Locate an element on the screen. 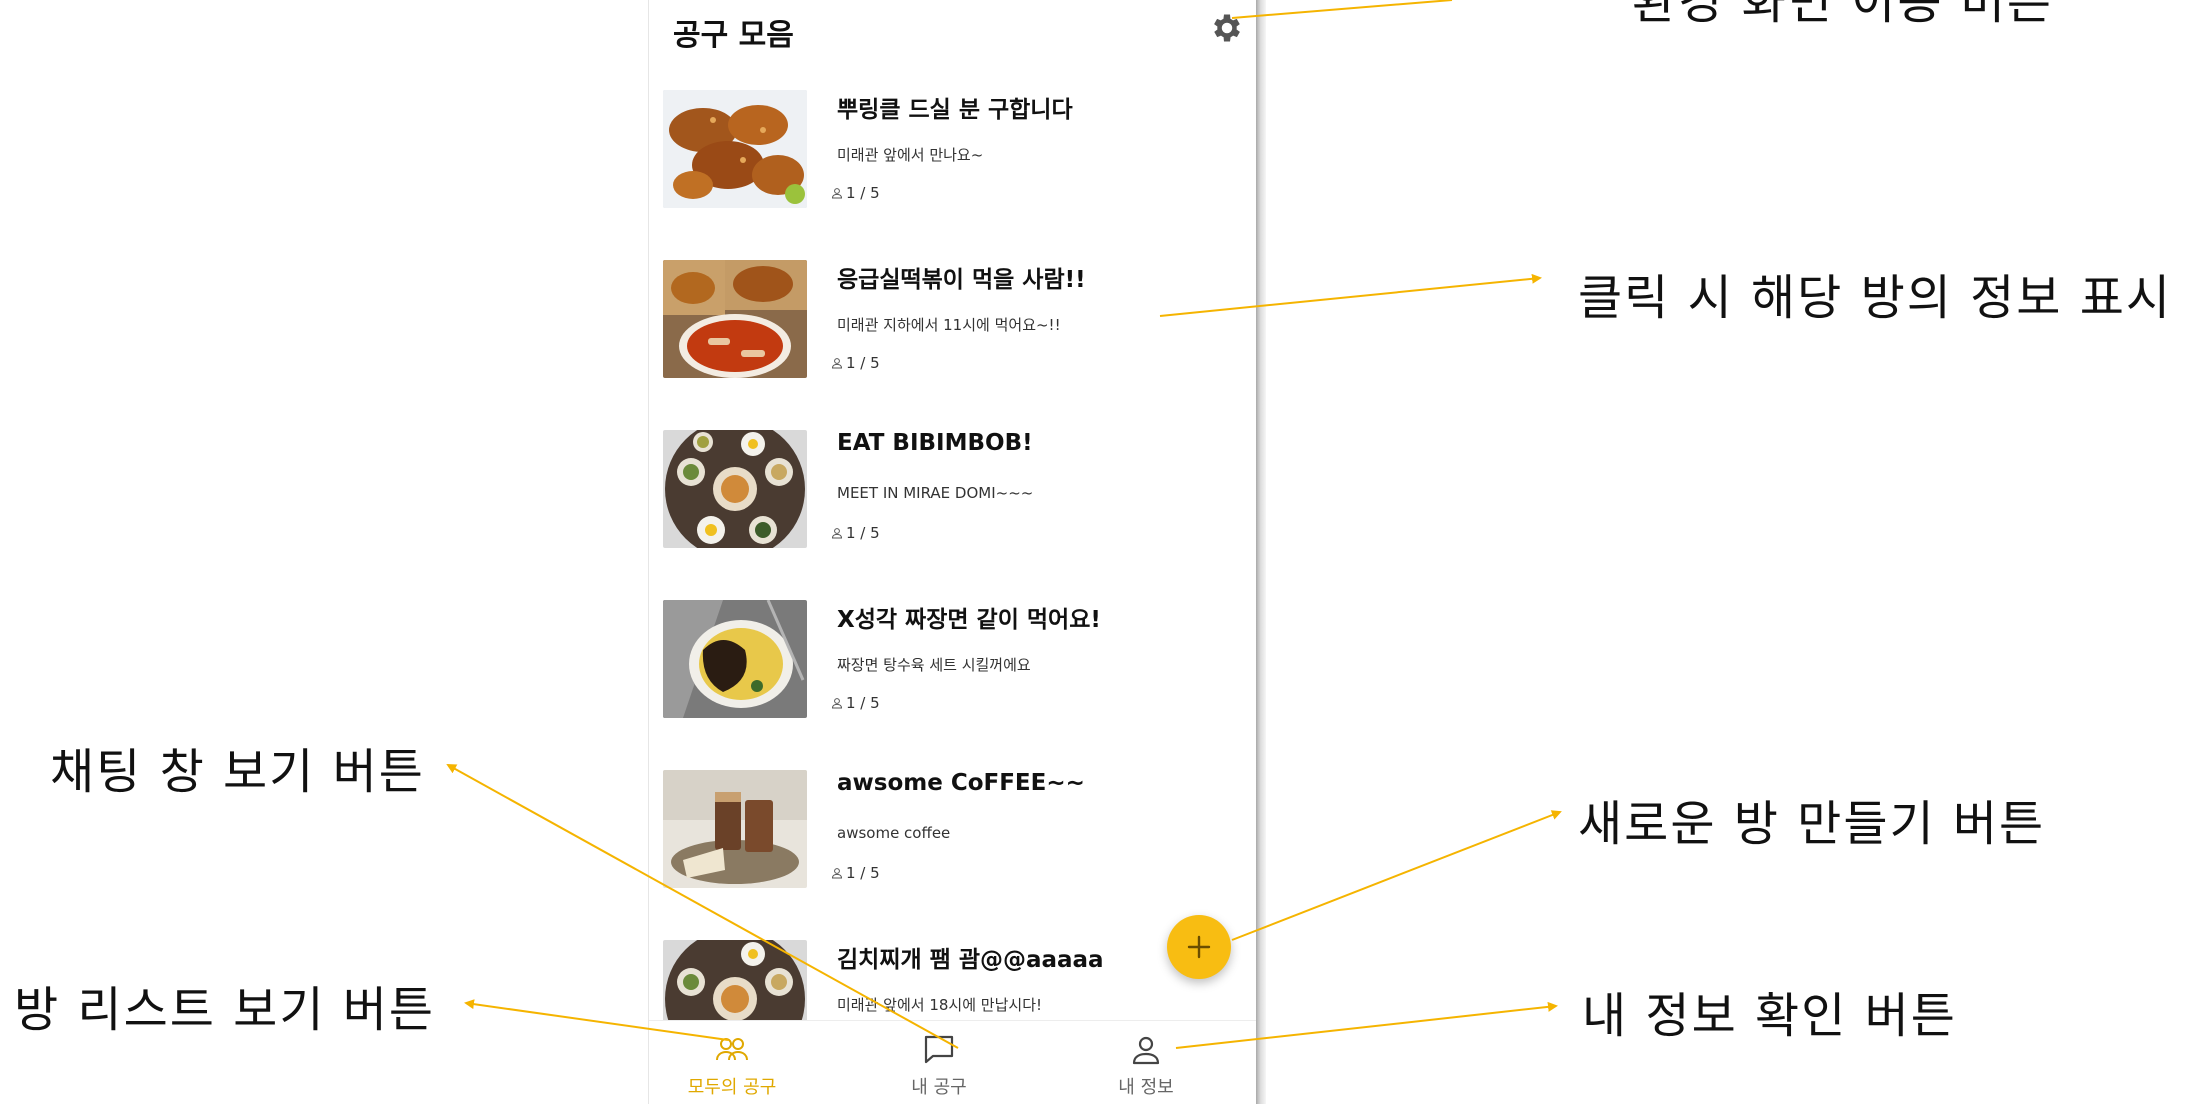 Image resolution: width=2197 pixels, height=1105 pixels. group-icon is located at coordinates (732, 1049).